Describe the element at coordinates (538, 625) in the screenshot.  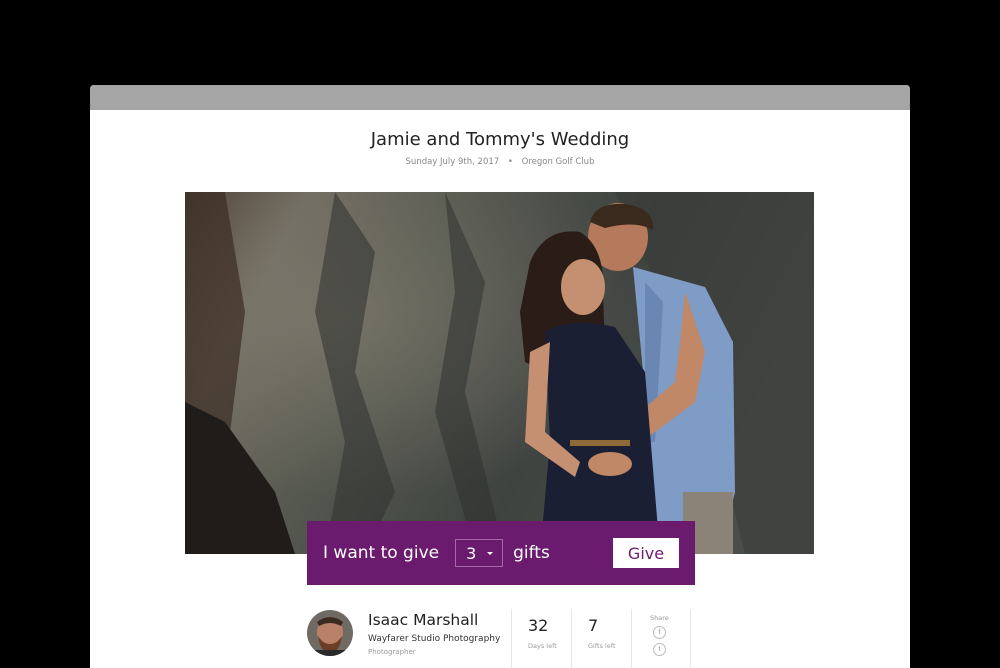
I see `days-left-value: 32` at that location.